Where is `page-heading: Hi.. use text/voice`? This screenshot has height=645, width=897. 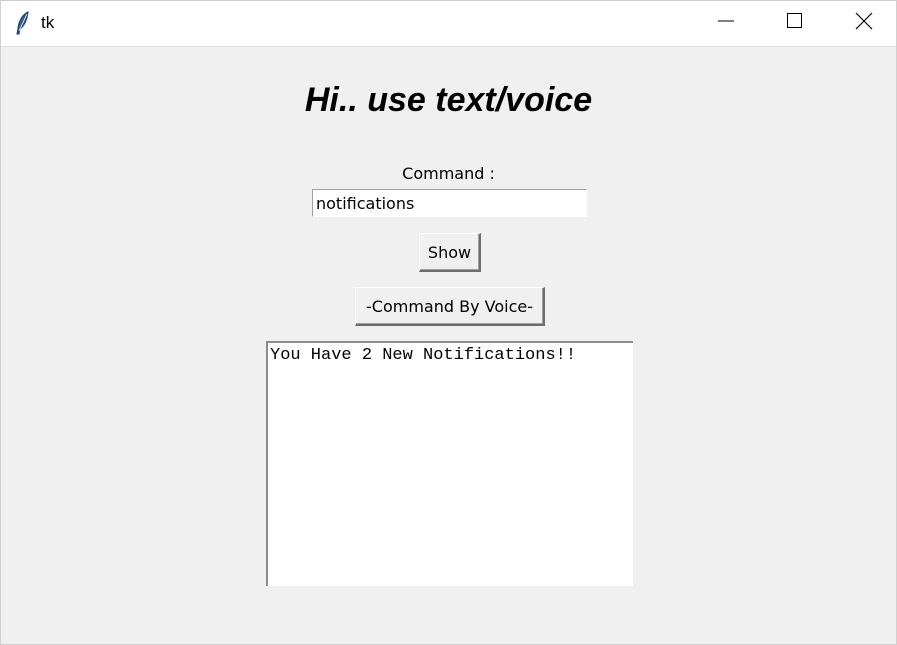 page-heading: Hi.. use text/voice is located at coordinates (448, 100).